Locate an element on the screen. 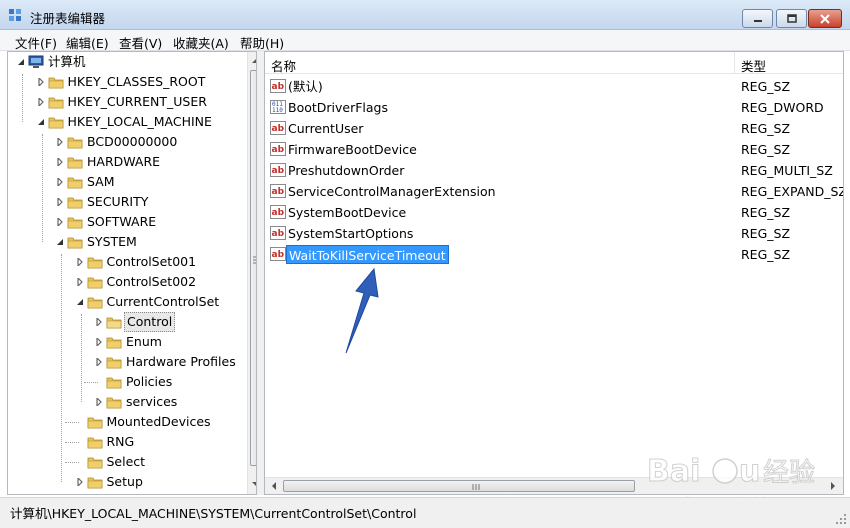 Image resolution: width=850 pixels, height=528 pixels. resize-grip-icon is located at coordinates (841, 519).